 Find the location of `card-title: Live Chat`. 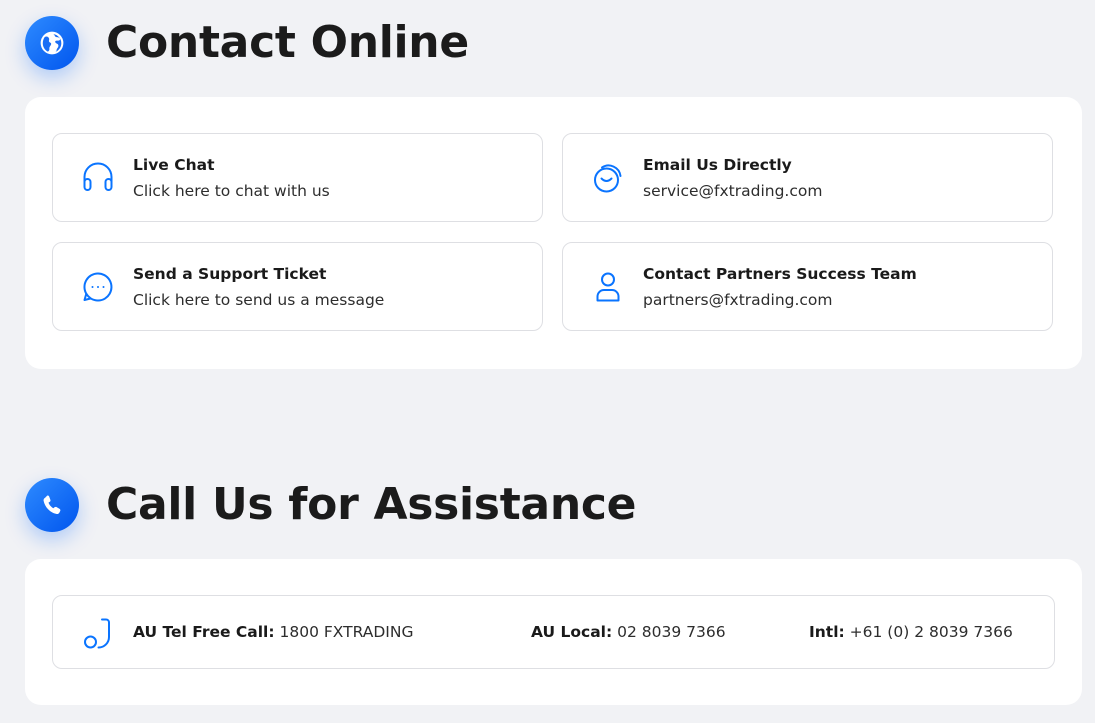

card-title: Live Chat is located at coordinates (174, 164).